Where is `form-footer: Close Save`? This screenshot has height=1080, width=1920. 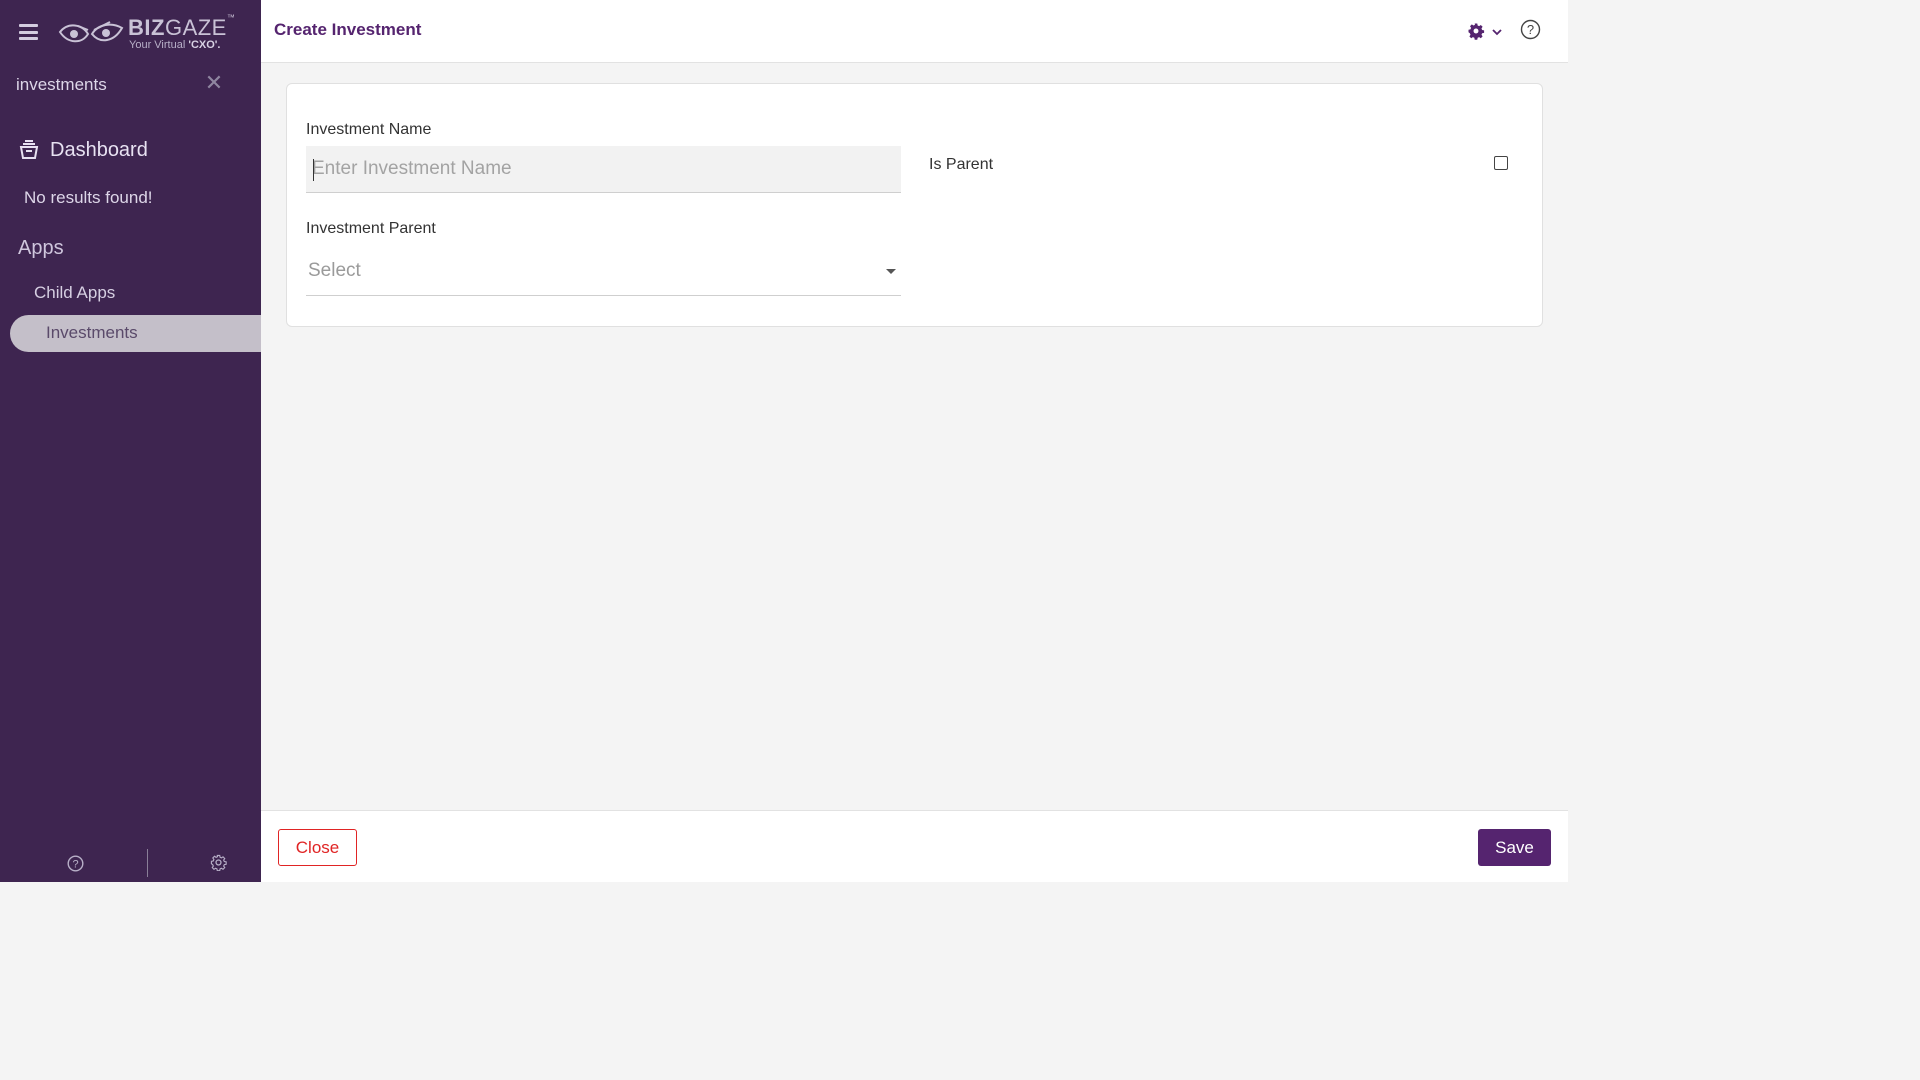
form-footer: Close Save is located at coordinates (914, 846).